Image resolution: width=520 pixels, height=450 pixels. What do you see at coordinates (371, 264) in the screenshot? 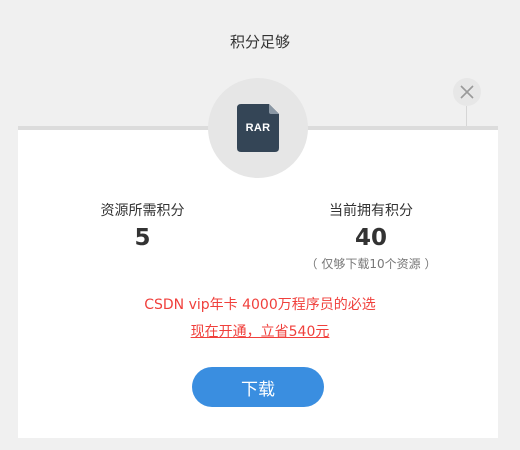
I see `current-points-note: （ 仅够下载10个资源 ）` at bounding box center [371, 264].